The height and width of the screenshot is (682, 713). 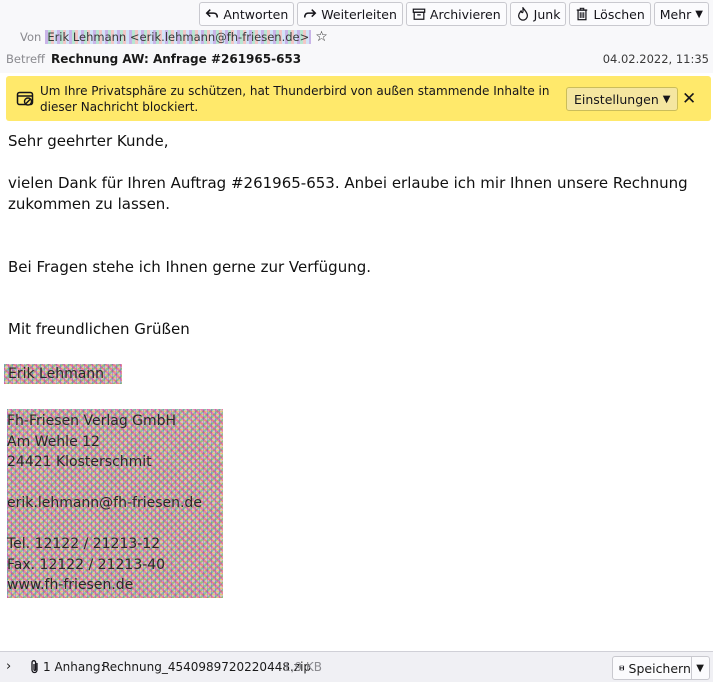 I want to click on message-date: 04.02.2022, 11:35, so click(x=655, y=59).